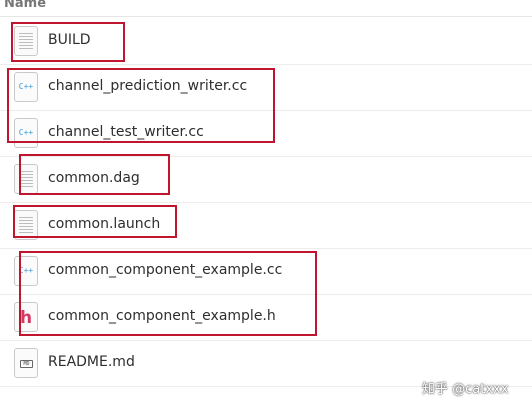 Image resolution: width=532 pixels, height=411 pixels. Describe the element at coordinates (69, 40) in the screenshot. I see `file-name: BUILD` at that location.